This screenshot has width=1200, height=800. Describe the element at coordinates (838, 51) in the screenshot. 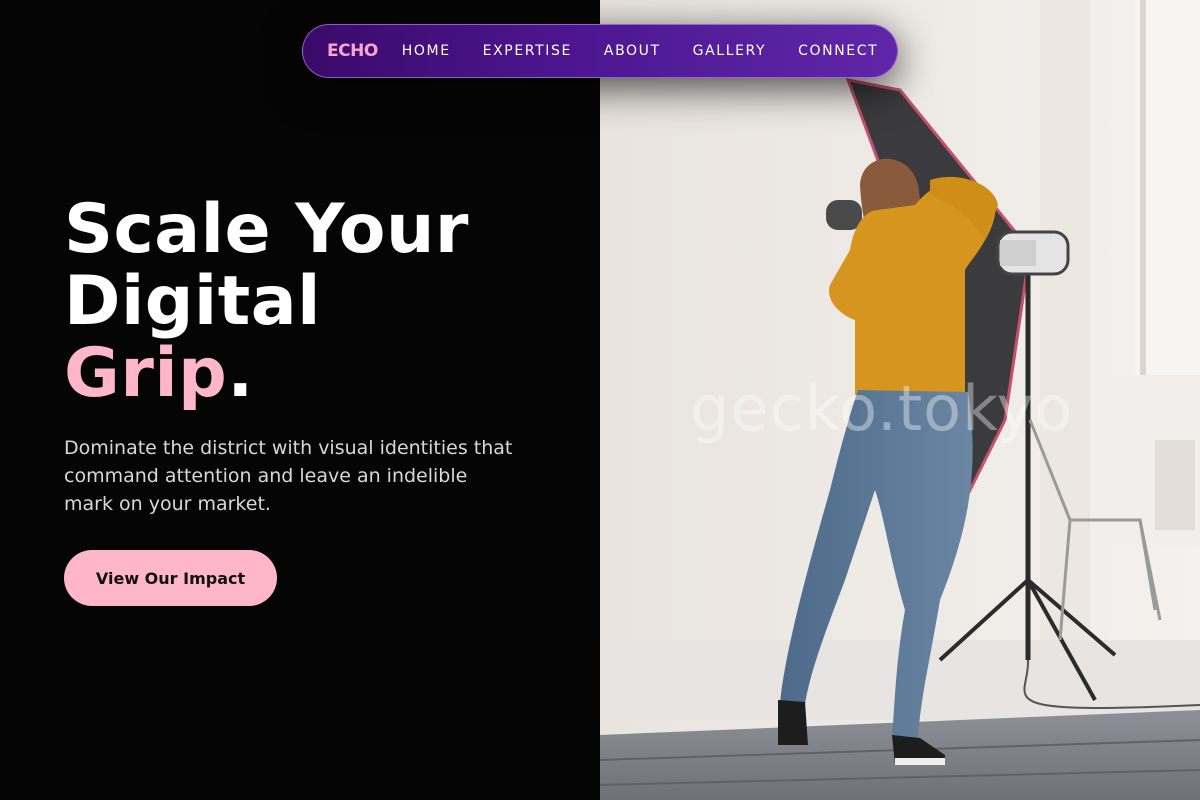

I see `nav-link-connect: CONNECT` at that location.